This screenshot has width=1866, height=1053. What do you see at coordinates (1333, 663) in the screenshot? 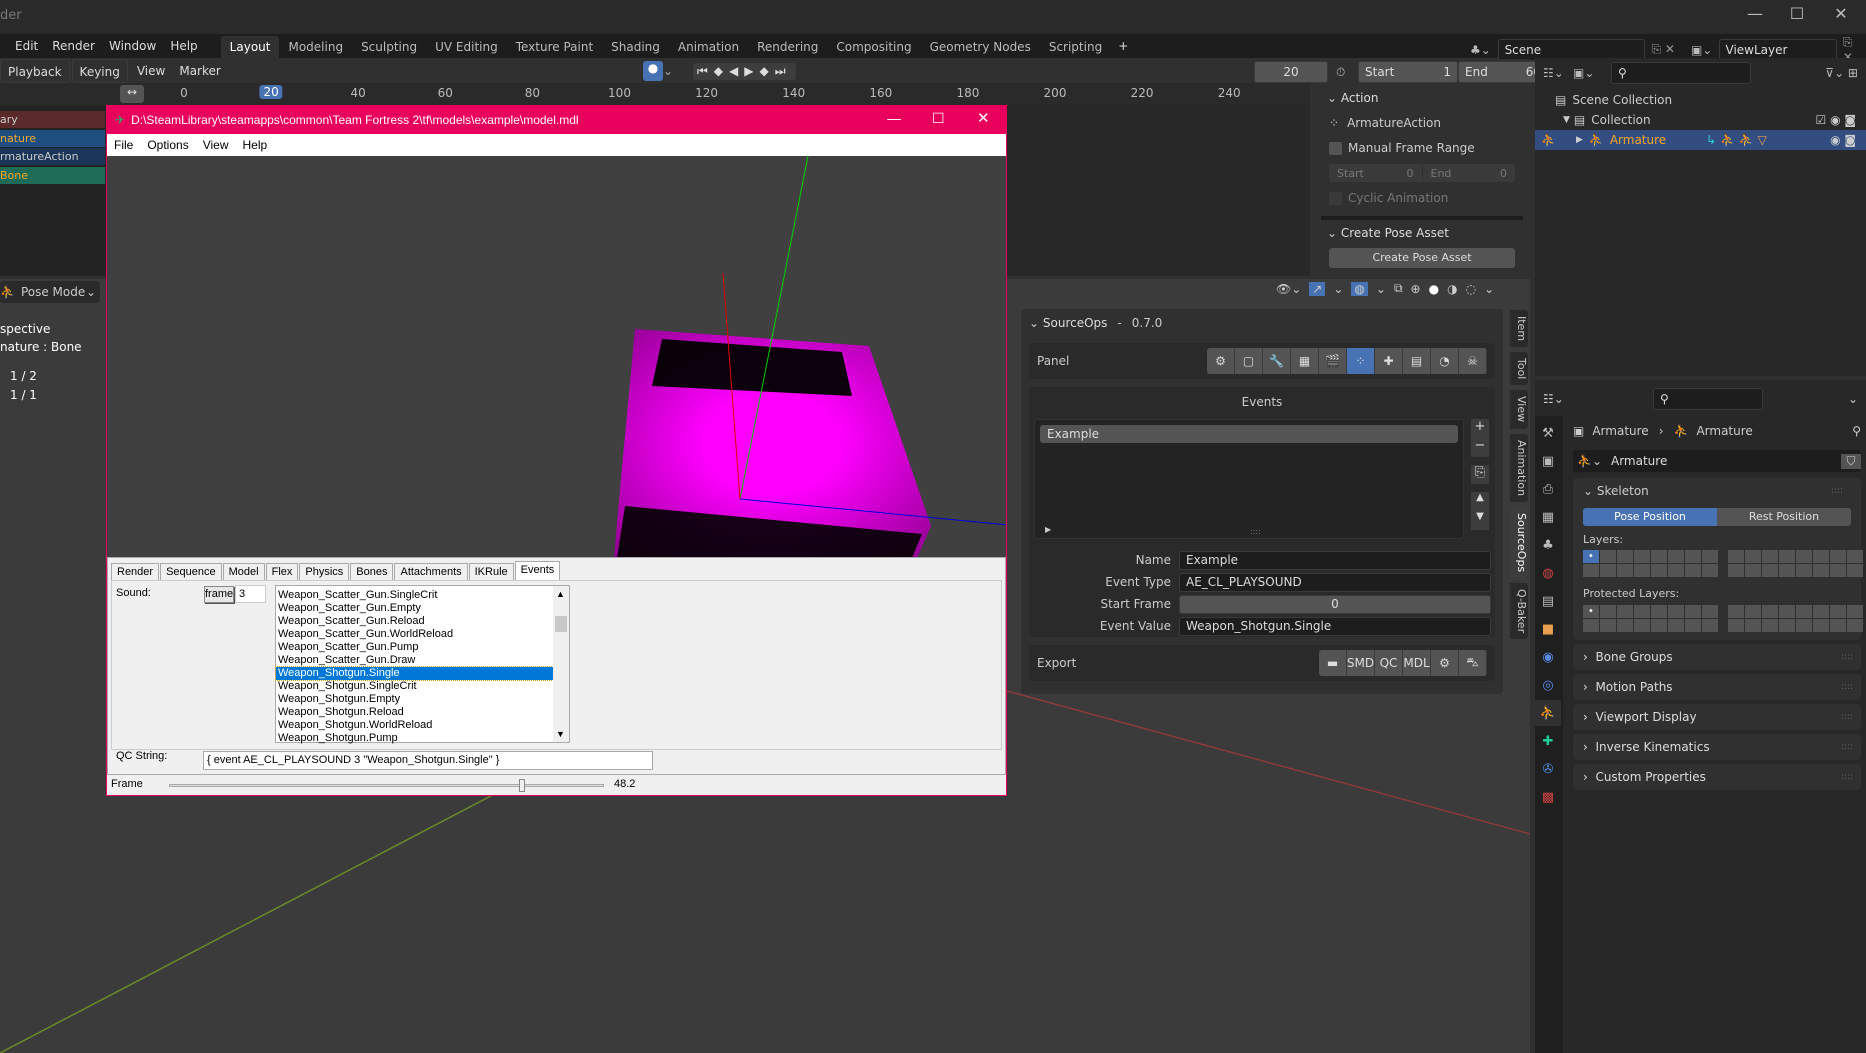
I see `folder-icon: ▬` at bounding box center [1333, 663].